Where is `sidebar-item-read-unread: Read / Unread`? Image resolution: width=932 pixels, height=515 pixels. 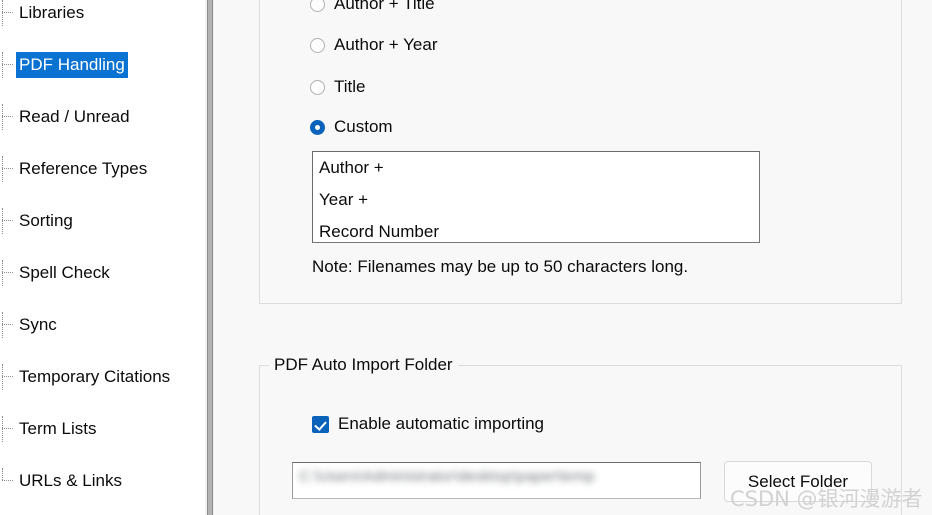
sidebar-item-read-unread: Read / Unread is located at coordinates (102, 117).